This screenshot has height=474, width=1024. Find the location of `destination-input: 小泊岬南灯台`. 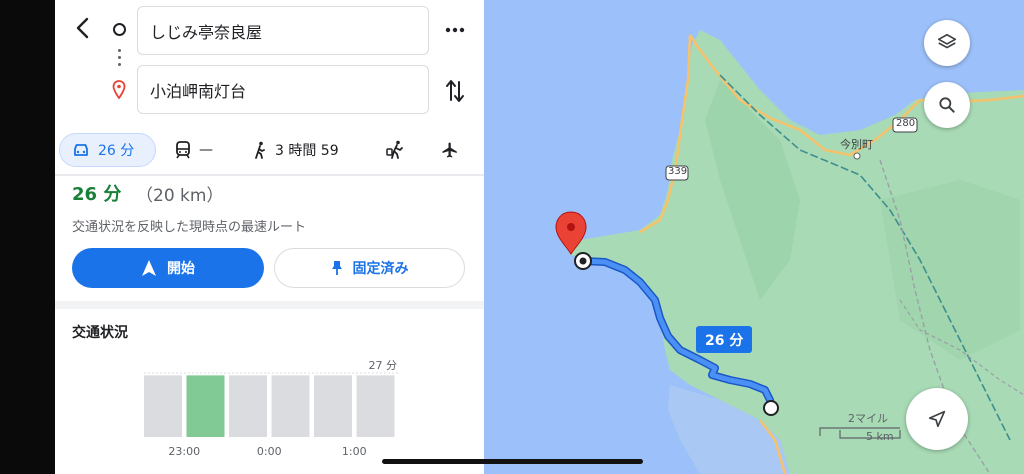

destination-input: 小泊岬南灯台 is located at coordinates (283, 89).